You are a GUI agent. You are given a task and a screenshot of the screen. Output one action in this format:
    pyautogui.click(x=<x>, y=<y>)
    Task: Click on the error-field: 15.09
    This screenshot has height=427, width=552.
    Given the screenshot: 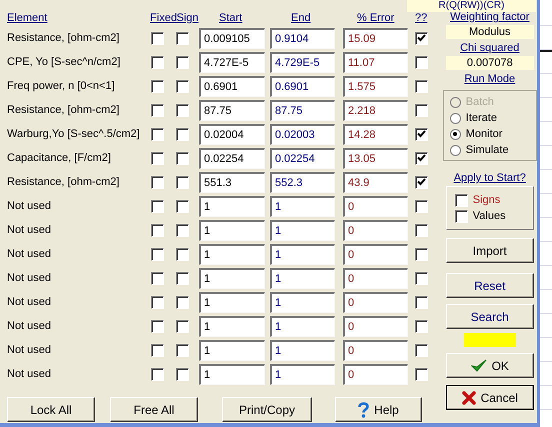 What is the action you would take?
    pyautogui.click(x=375, y=38)
    